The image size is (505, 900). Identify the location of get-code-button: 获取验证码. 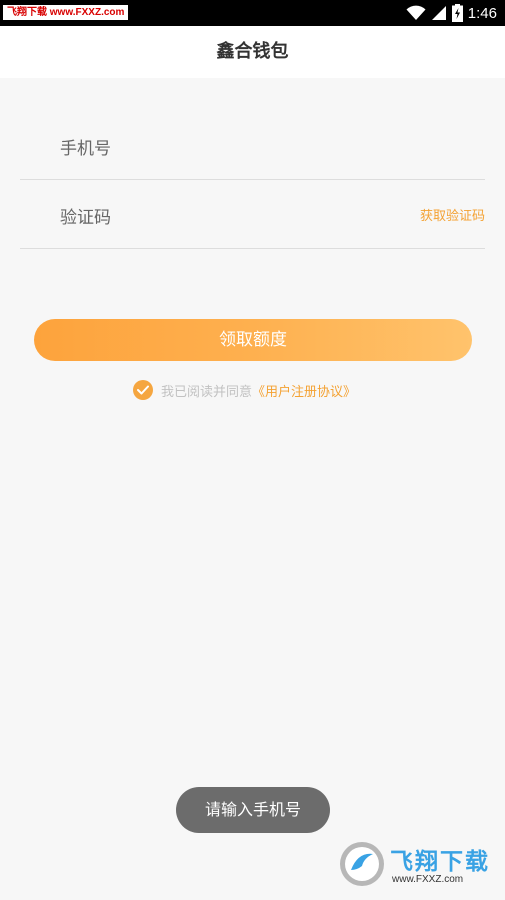
(452, 217).